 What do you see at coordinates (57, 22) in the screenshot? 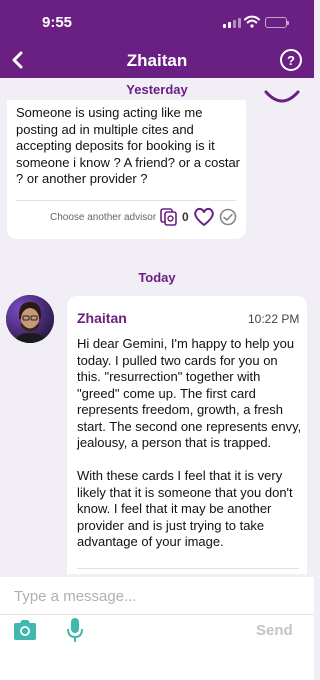
I see `status-time: 9:55` at bounding box center [57, 22].